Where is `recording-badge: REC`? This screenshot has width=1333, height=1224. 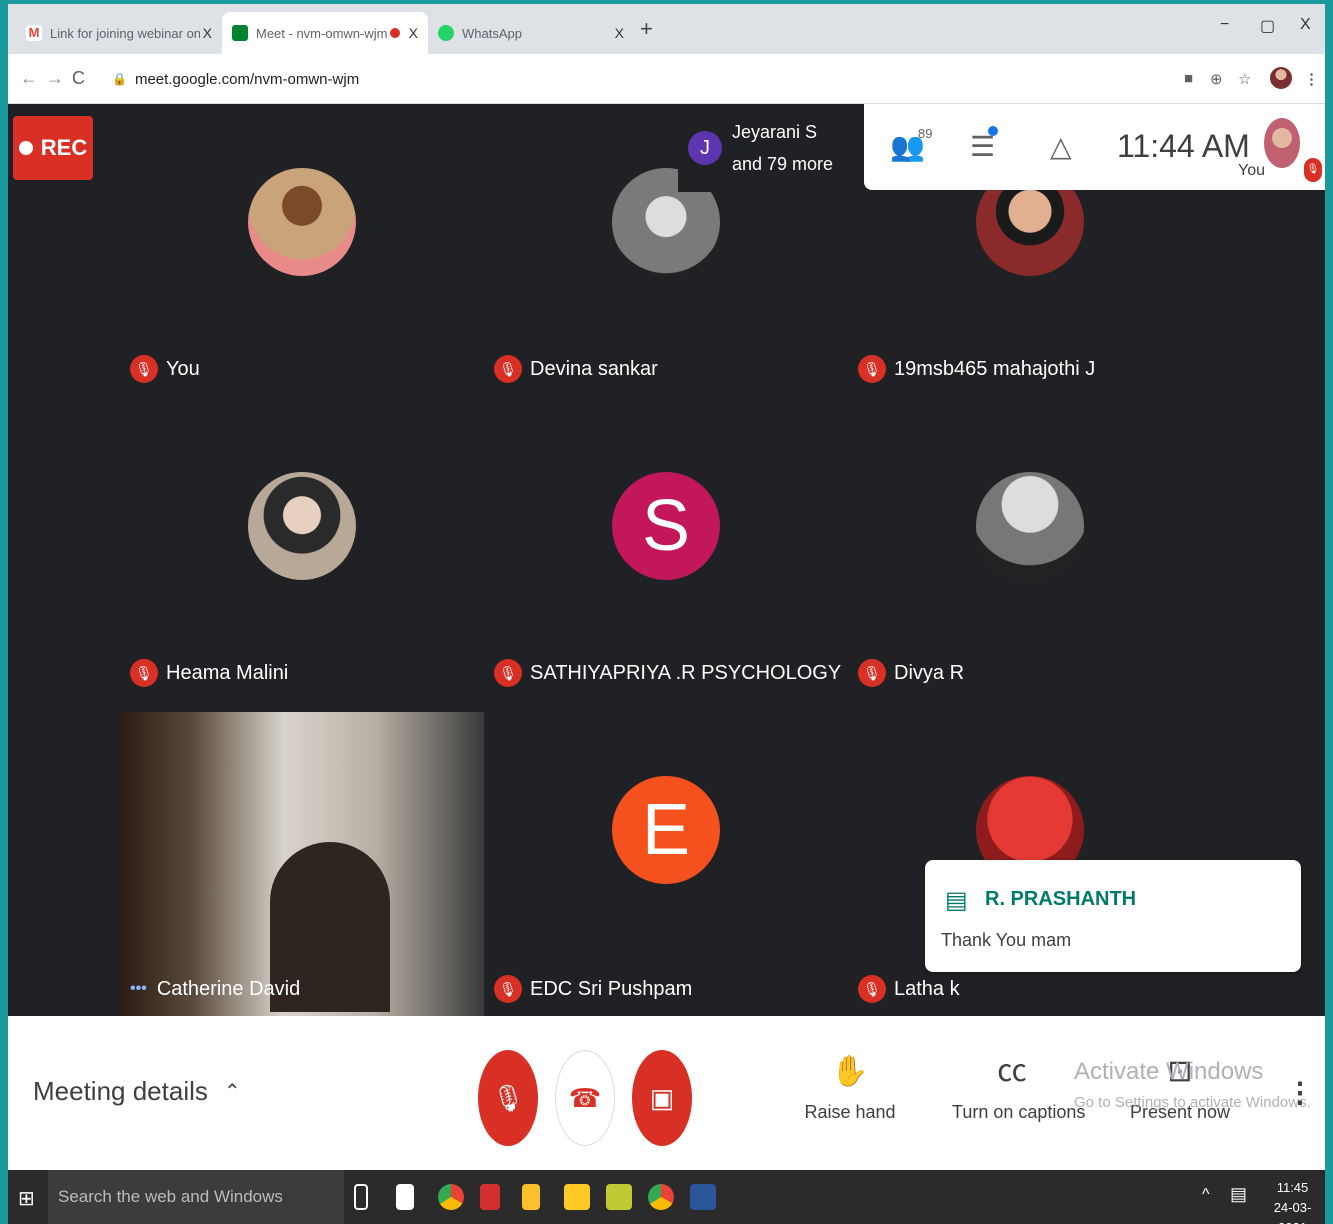
recording-badge: REC is located at coordinates (53, 148).